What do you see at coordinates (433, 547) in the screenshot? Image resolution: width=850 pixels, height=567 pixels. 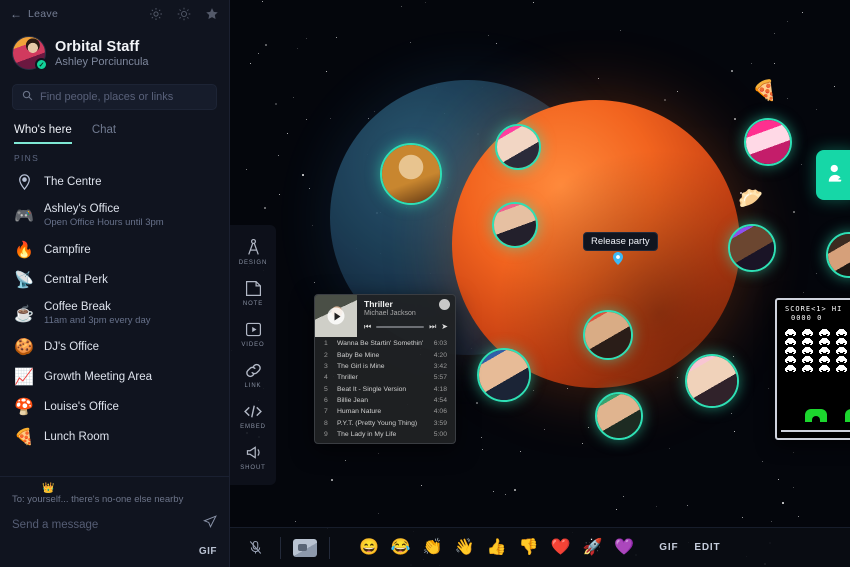 I see `reaction-emoji: 👏` at bounding box center [433, 547].